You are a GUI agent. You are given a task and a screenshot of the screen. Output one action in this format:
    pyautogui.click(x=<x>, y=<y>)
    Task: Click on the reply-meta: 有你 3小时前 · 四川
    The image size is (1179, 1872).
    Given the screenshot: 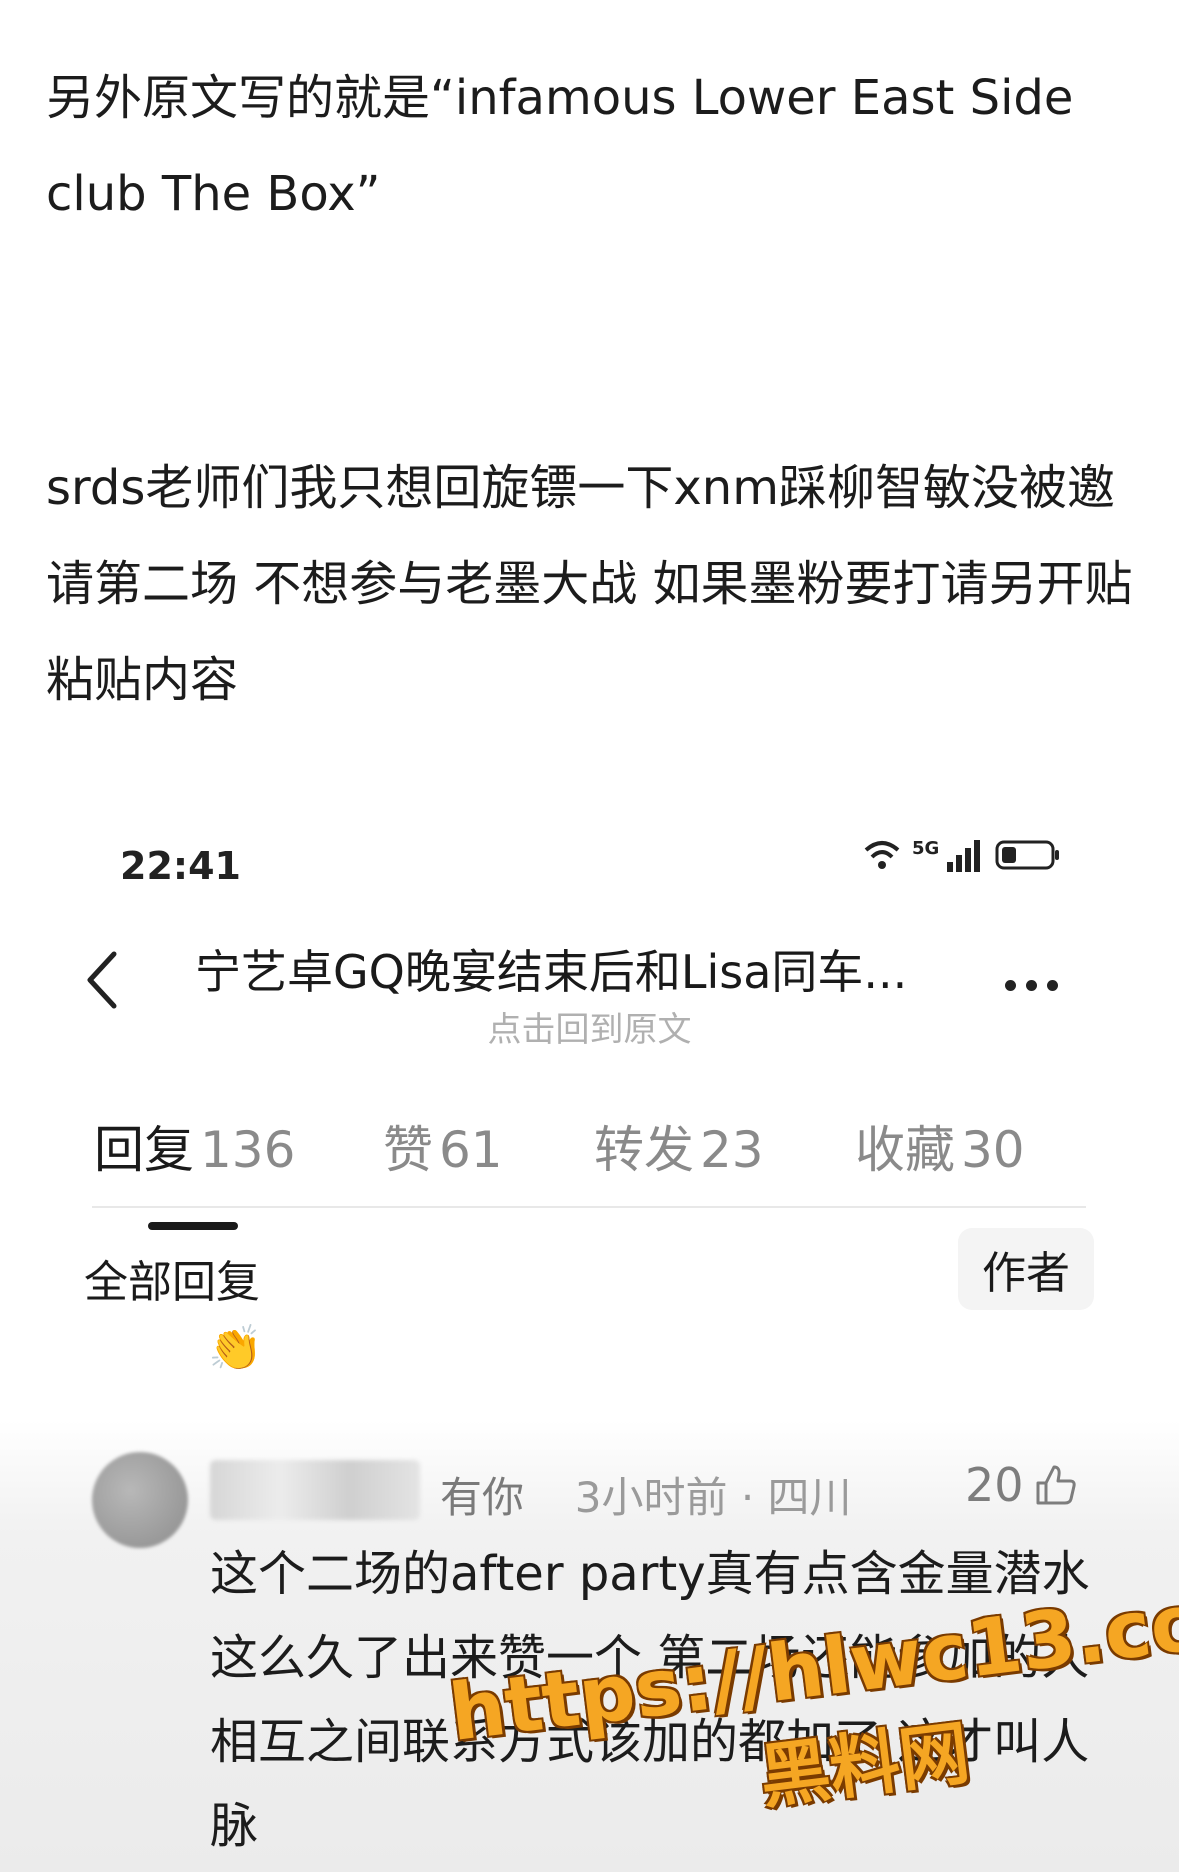 What is the action you would take?
    pyautogui.click(x=646, y=1494)
    